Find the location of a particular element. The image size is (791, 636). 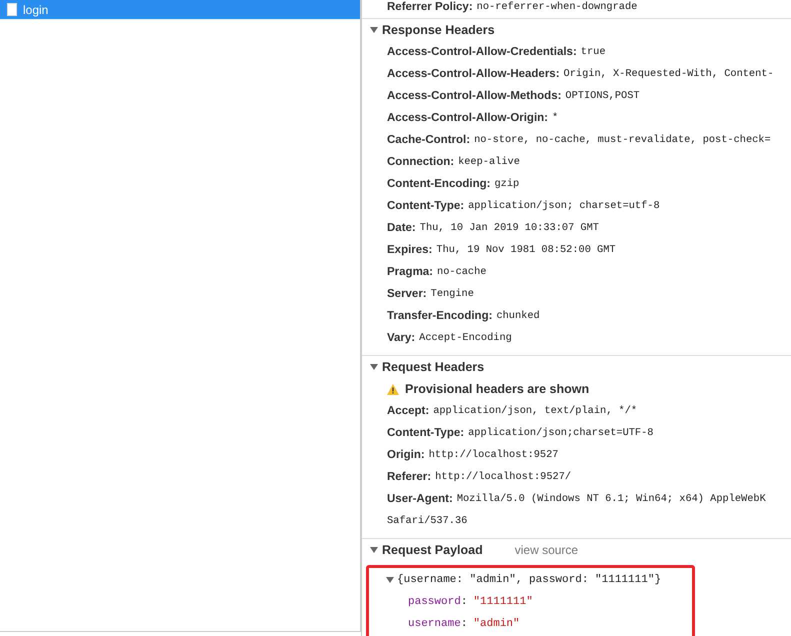

view-source-link: view source is located at coordinates (546, 550).